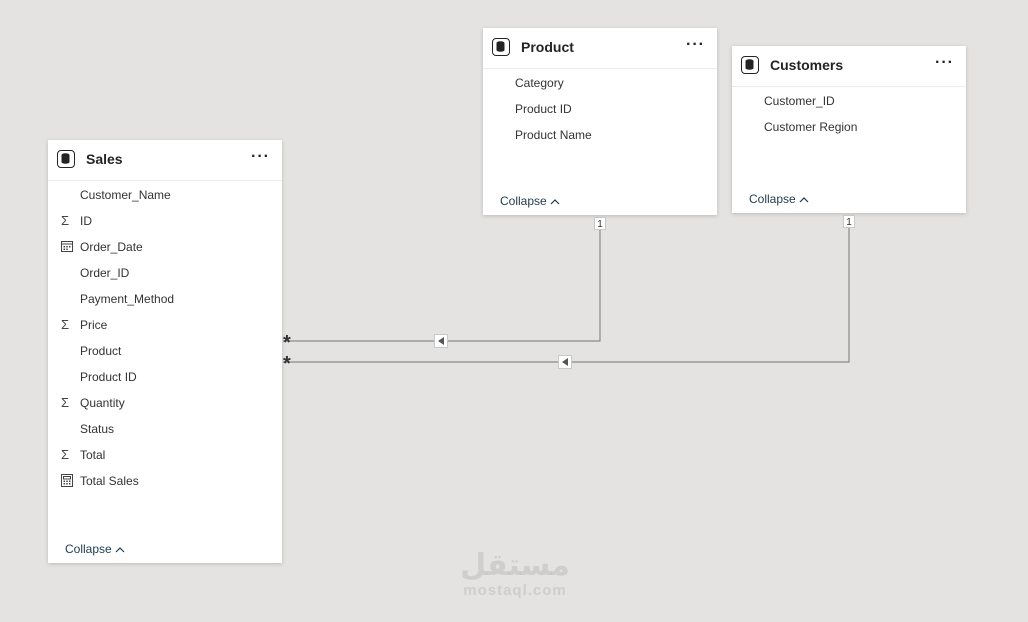  Describe the element at coordinates (125, 195) in the screenshot. I see `field-label: Customer_Name` at that location.